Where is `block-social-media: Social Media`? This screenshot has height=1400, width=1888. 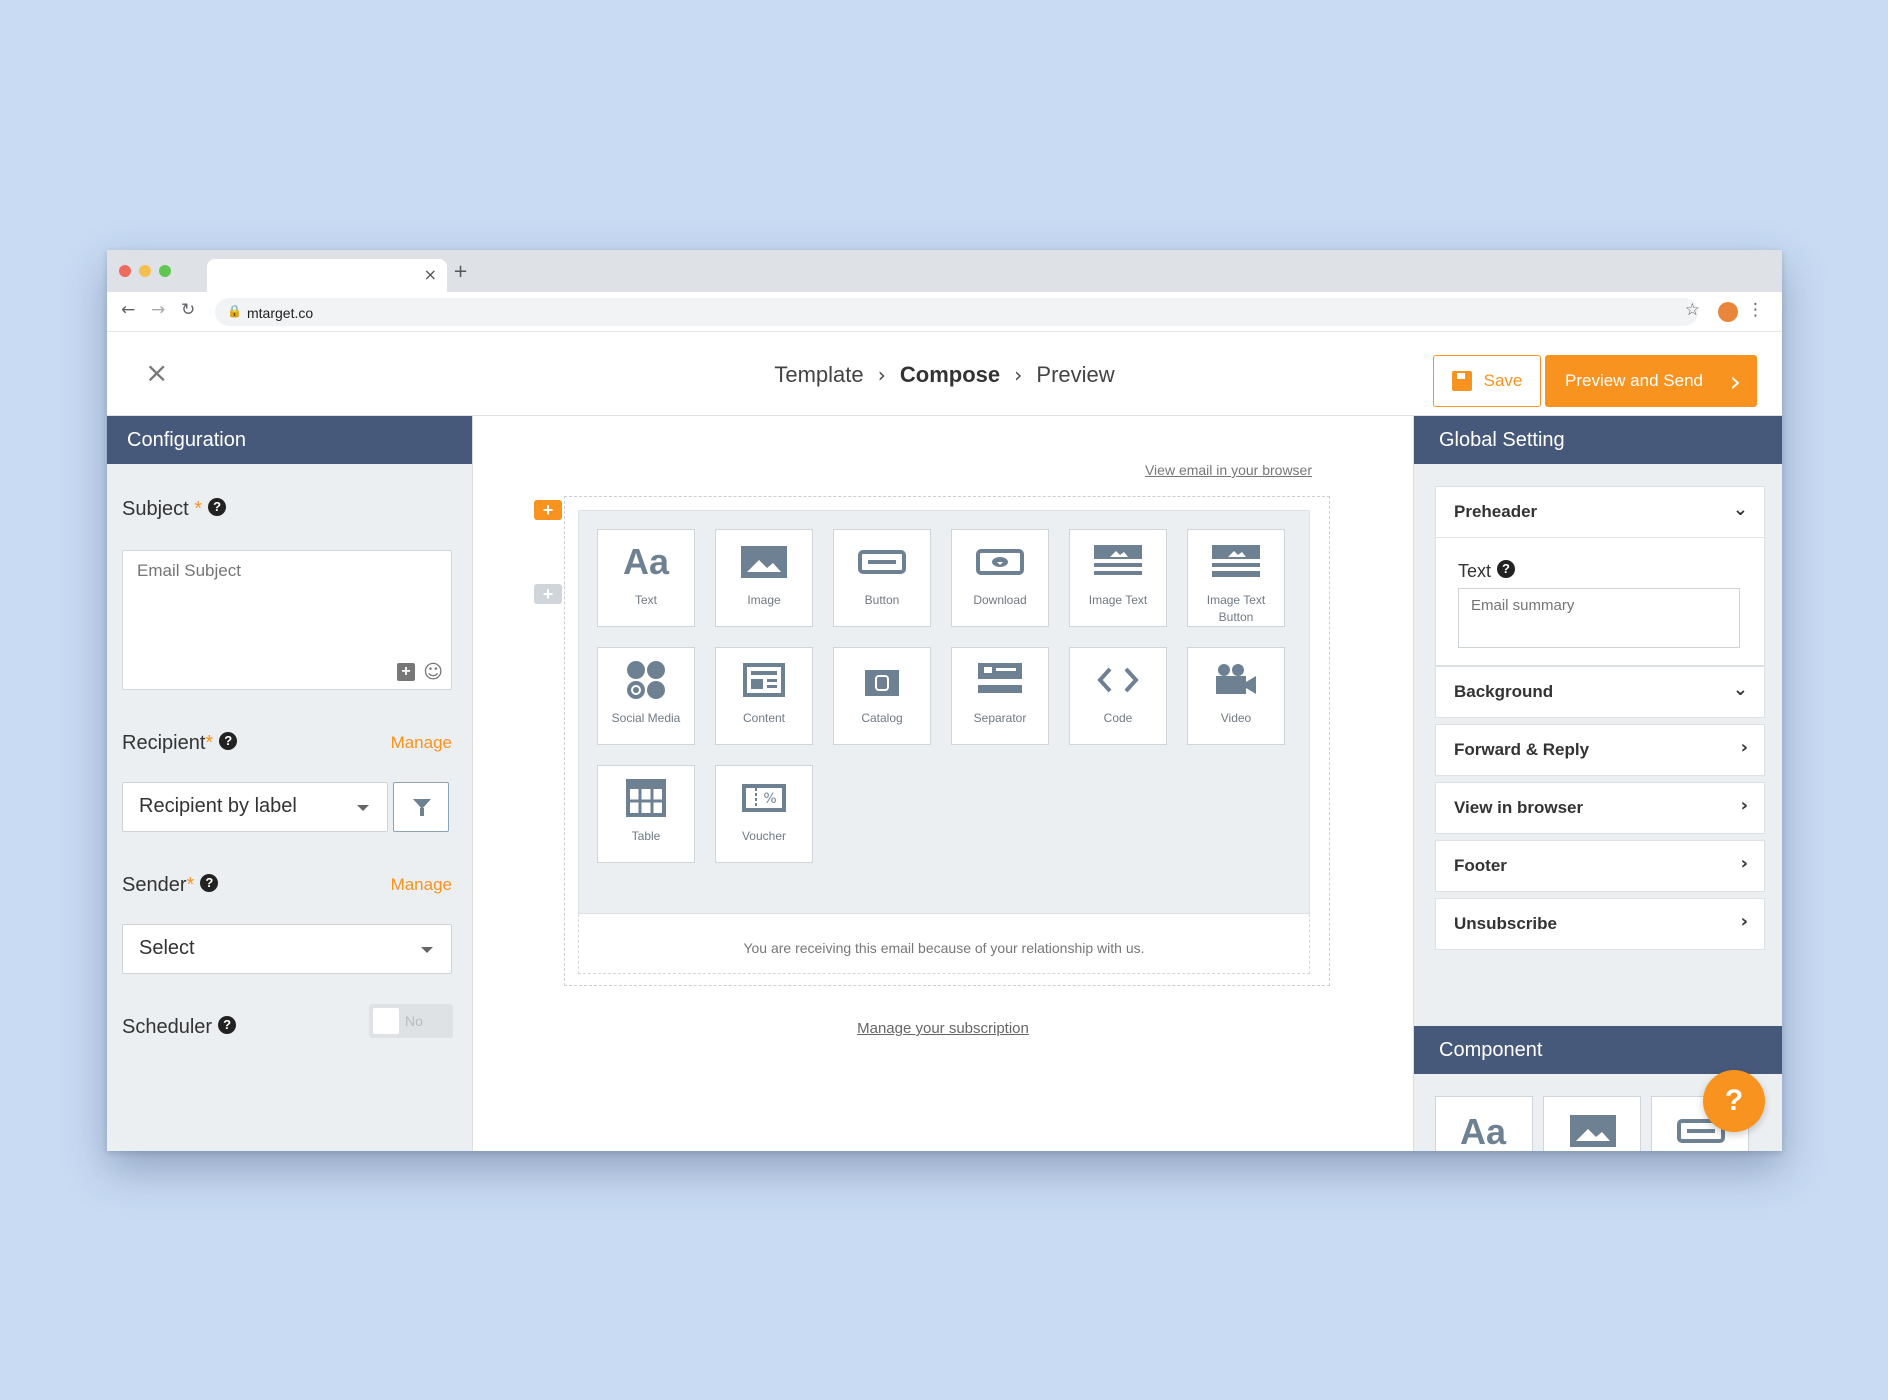 block-social-media: Social Media is located at coordinates (646, 696).